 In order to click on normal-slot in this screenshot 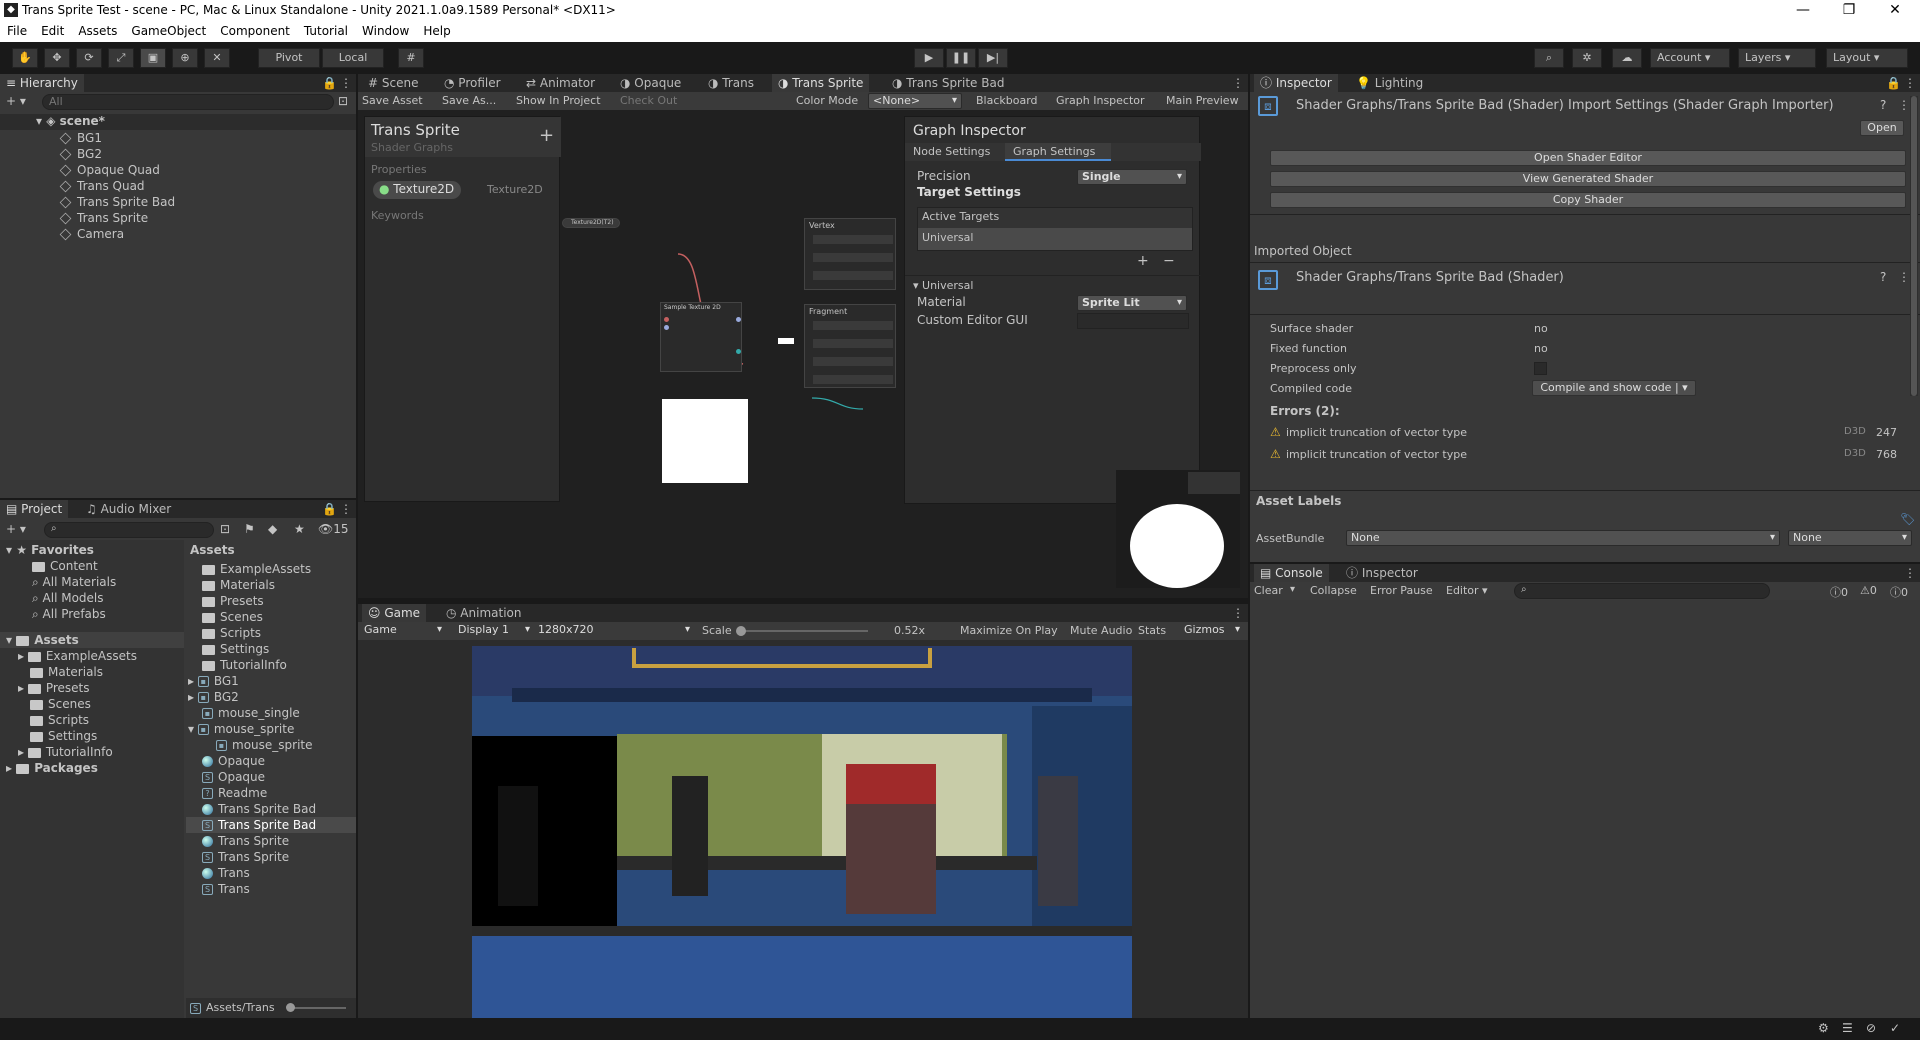, I will do `click(853, 361)`.